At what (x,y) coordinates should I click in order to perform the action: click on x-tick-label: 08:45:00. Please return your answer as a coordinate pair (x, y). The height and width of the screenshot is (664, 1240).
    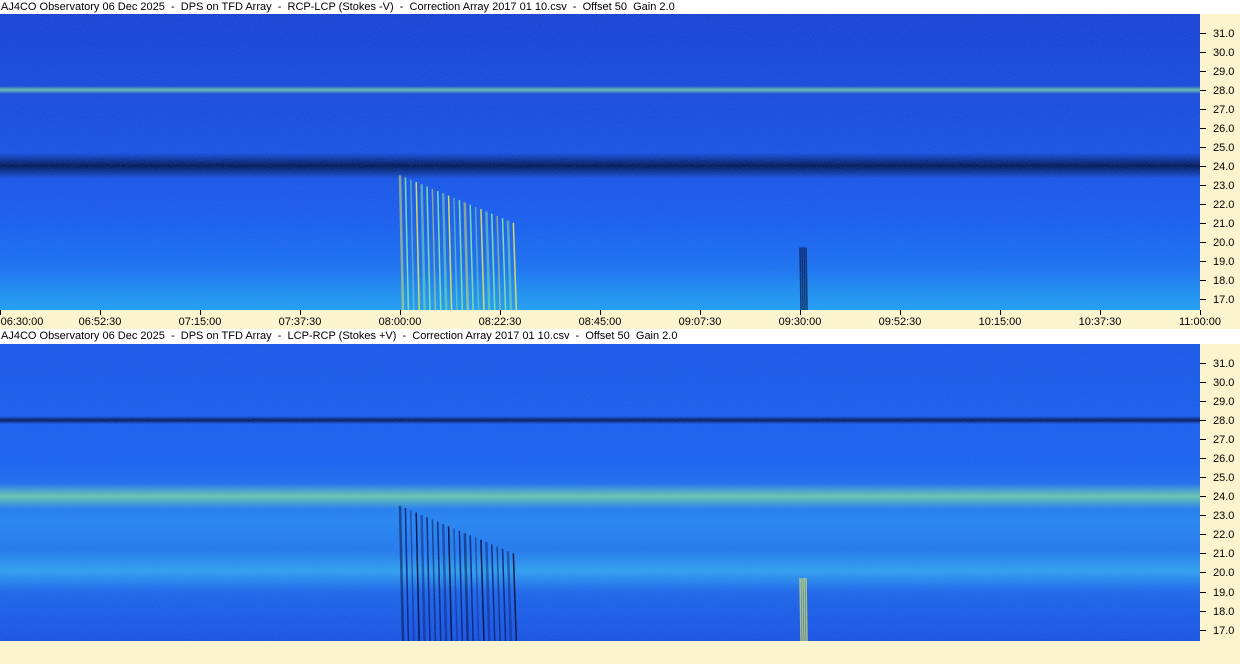
    Looking at the image, I should click on (600, 322).